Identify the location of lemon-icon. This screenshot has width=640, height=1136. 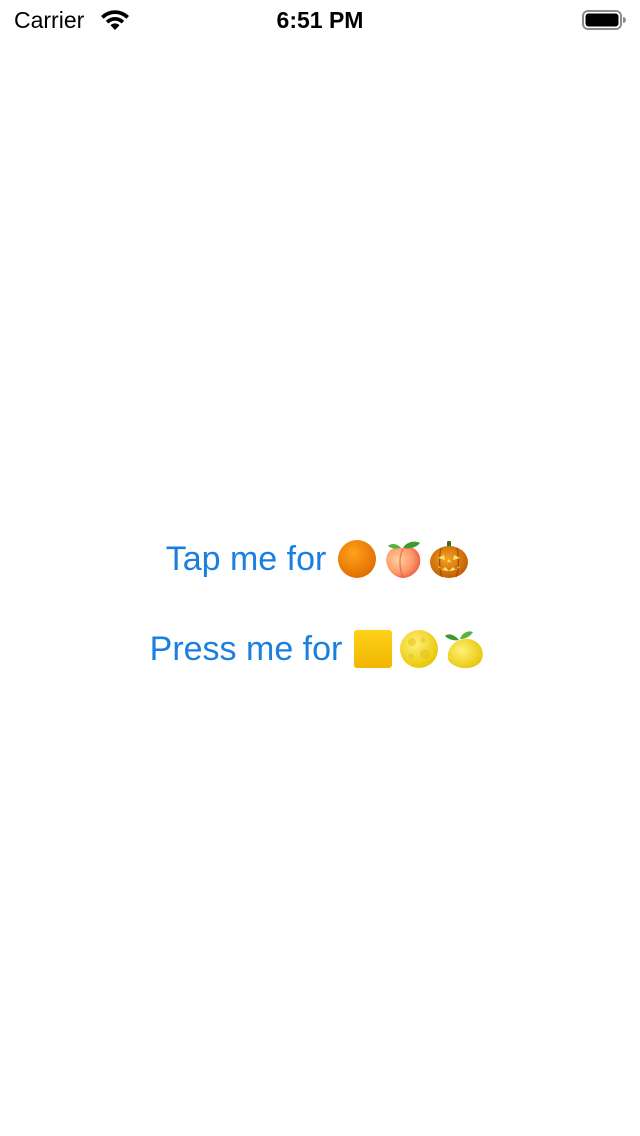
(464, 650).